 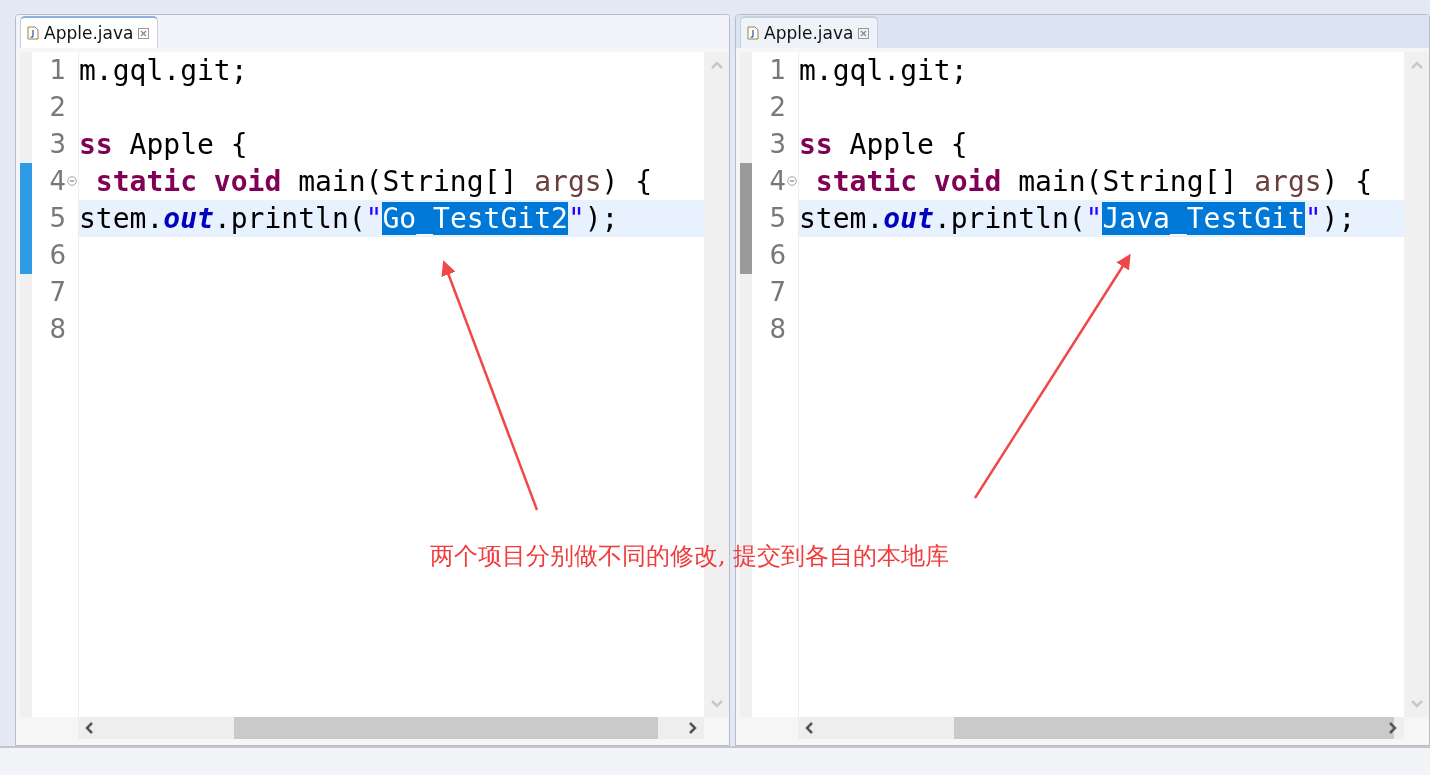 I want to click on annotation-text: 两个项目分别做不同的修改, 提交到各自的本地库, so click(x=690, y=556).